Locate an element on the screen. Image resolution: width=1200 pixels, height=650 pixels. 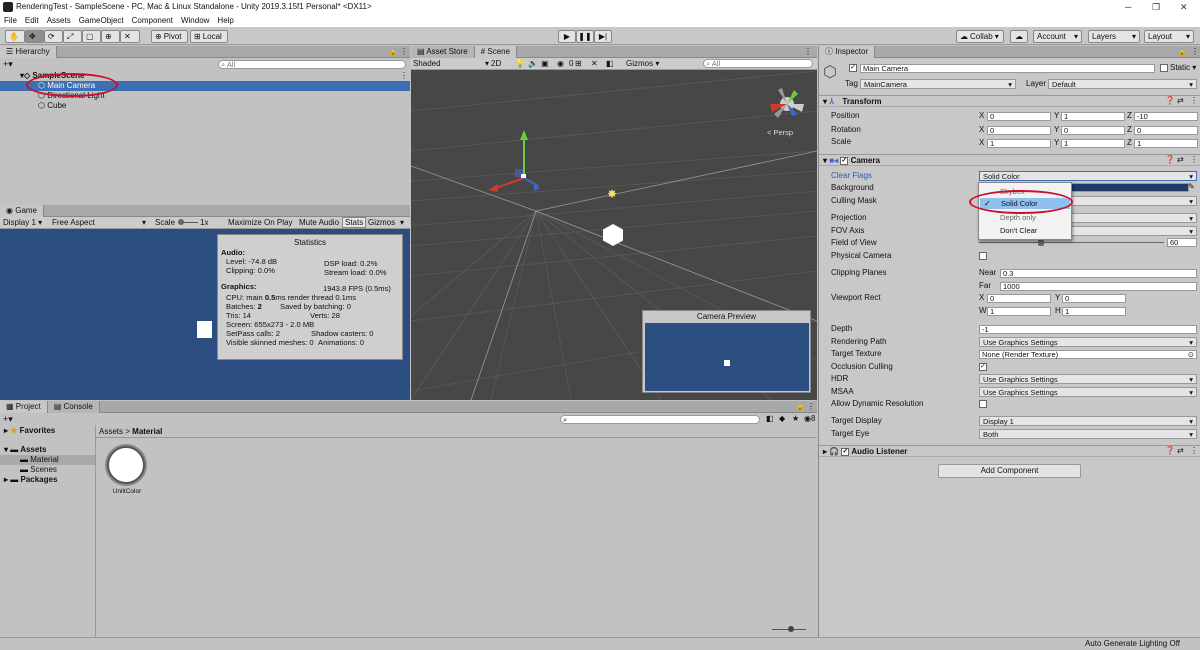
scene-gizmos-button: Gizmos ▾ is located at coordinates (642, 64).